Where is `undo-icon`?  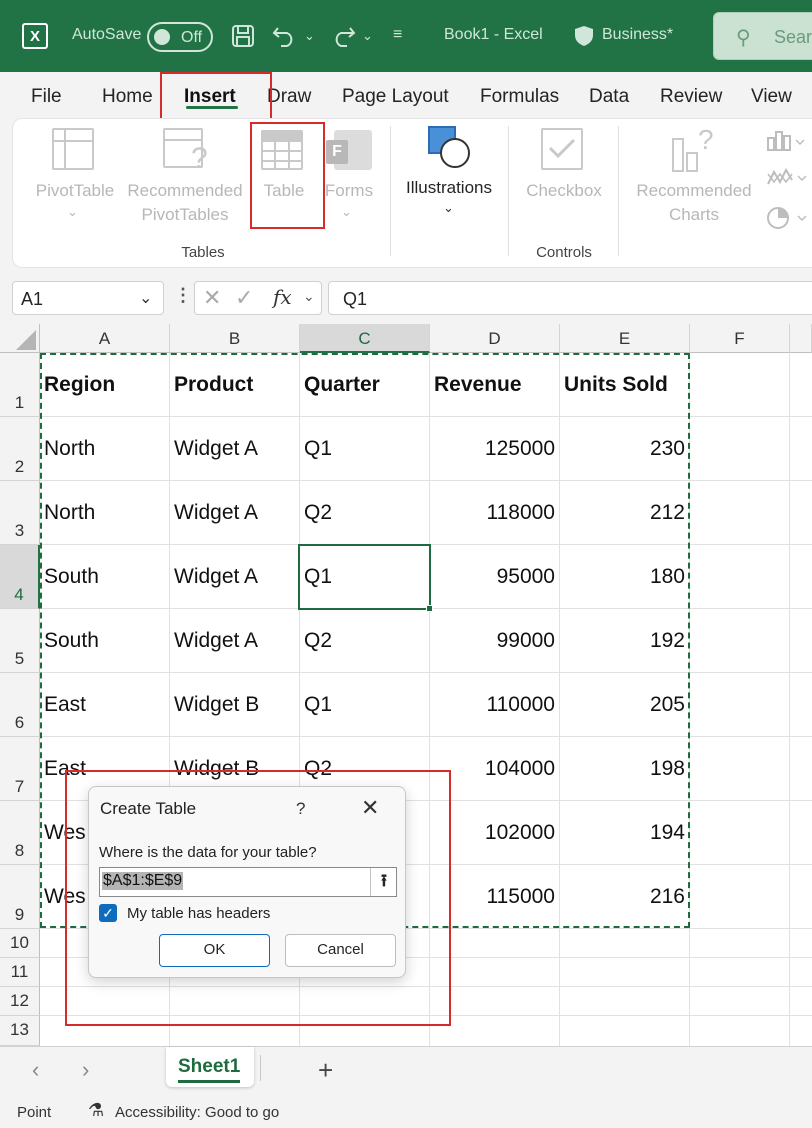 undo-icon is located at coordinates (285, 36).